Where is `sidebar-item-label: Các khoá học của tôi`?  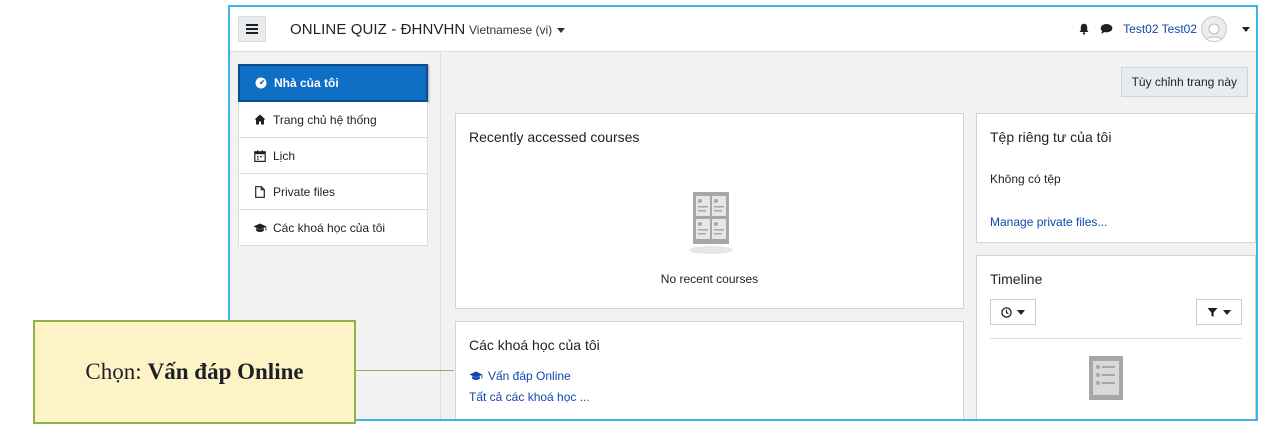
sidebar-item-label: Các khoá học của tôi is located at coordinates (329, 227).